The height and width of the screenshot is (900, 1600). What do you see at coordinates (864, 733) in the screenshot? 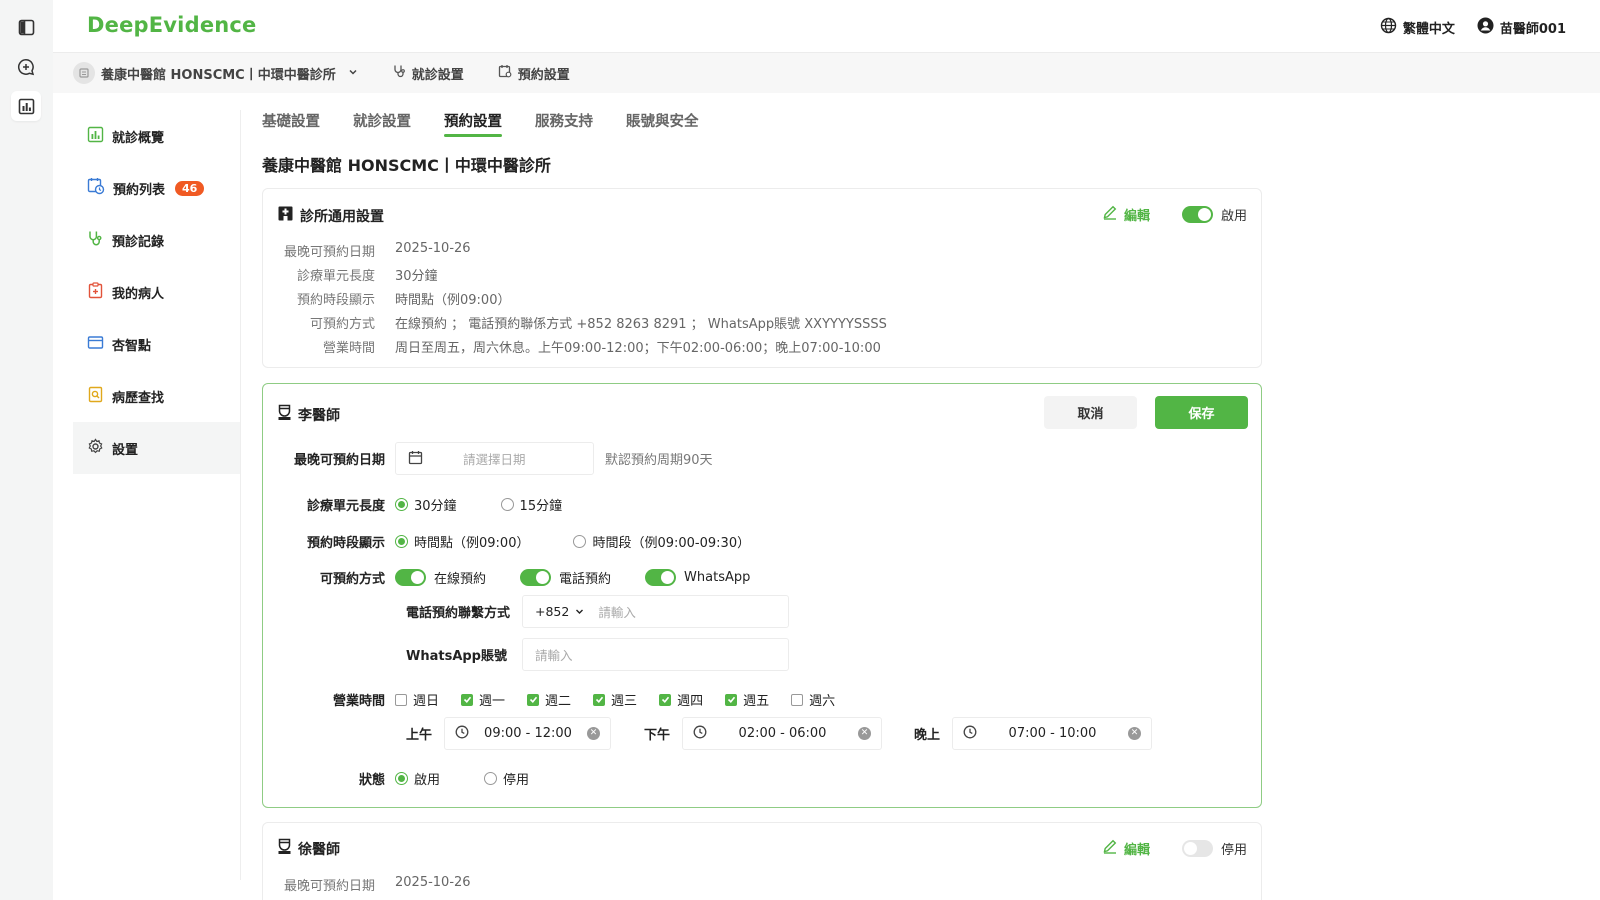
I see `clear-pm-icon: ✕` at bounding box center [864, 733].